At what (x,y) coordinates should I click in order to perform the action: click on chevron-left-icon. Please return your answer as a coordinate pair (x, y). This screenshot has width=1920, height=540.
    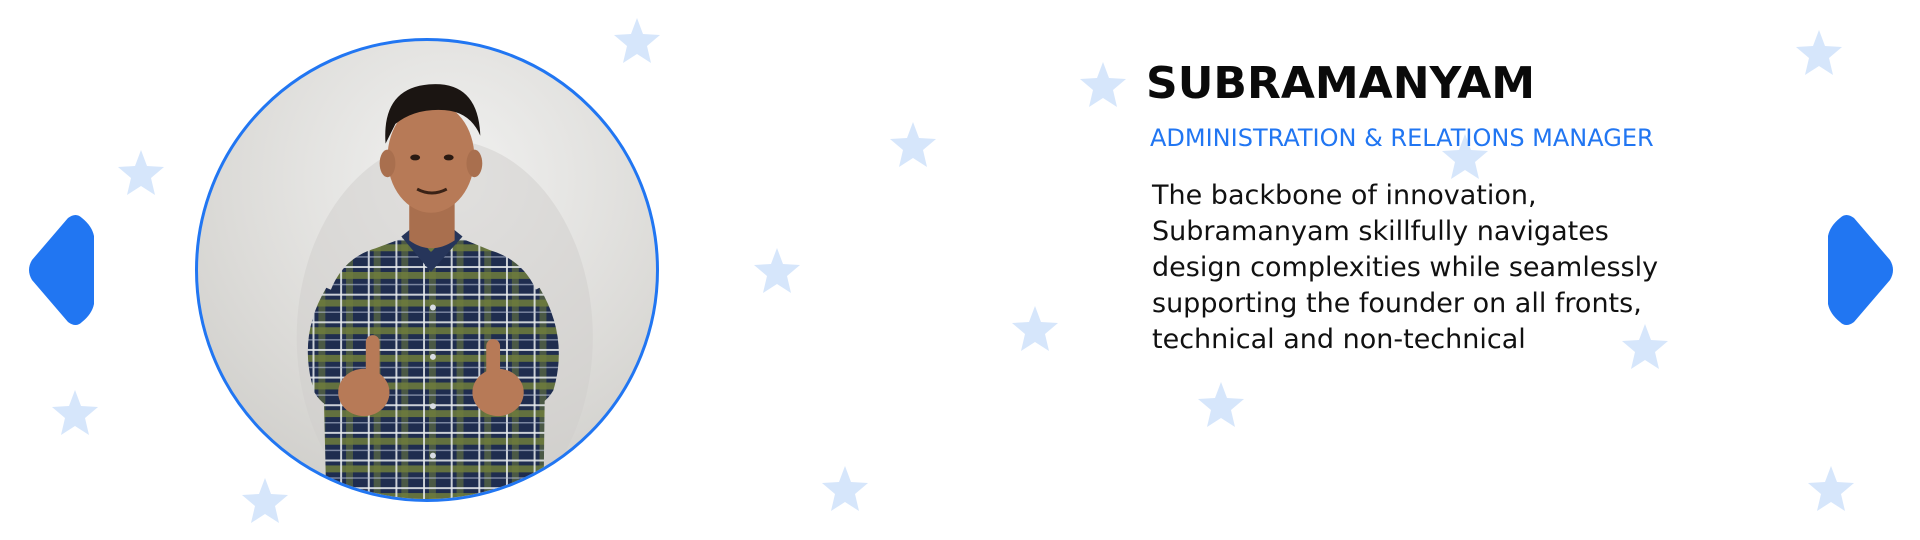
    Looking at the image, I should click on (61, 270).